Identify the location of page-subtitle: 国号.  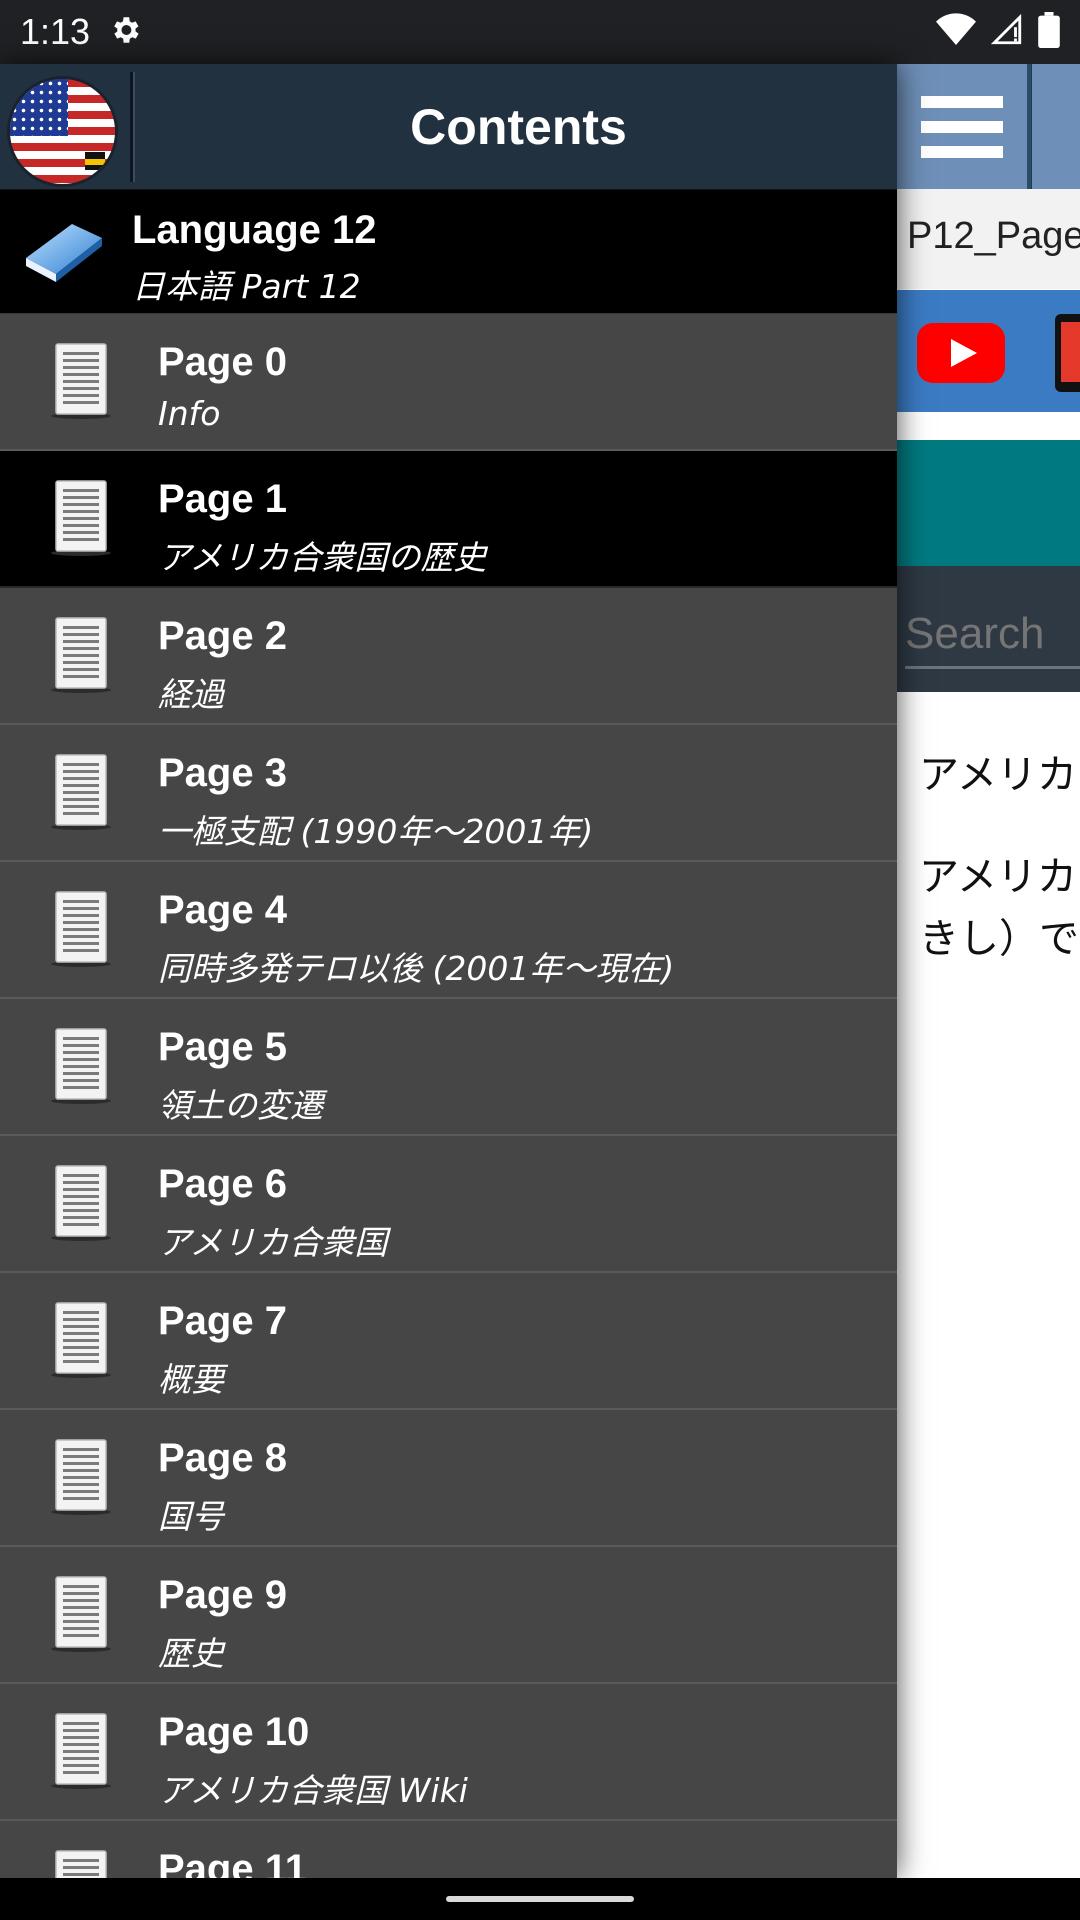
(191, 1516).